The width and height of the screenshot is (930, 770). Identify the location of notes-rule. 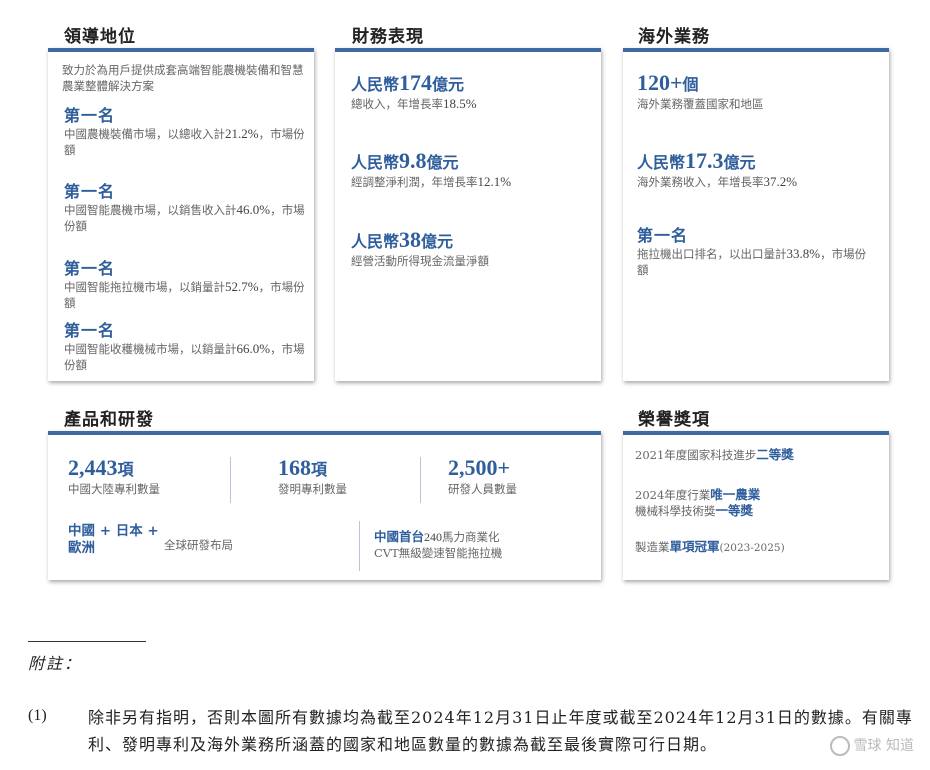
(87, 641).